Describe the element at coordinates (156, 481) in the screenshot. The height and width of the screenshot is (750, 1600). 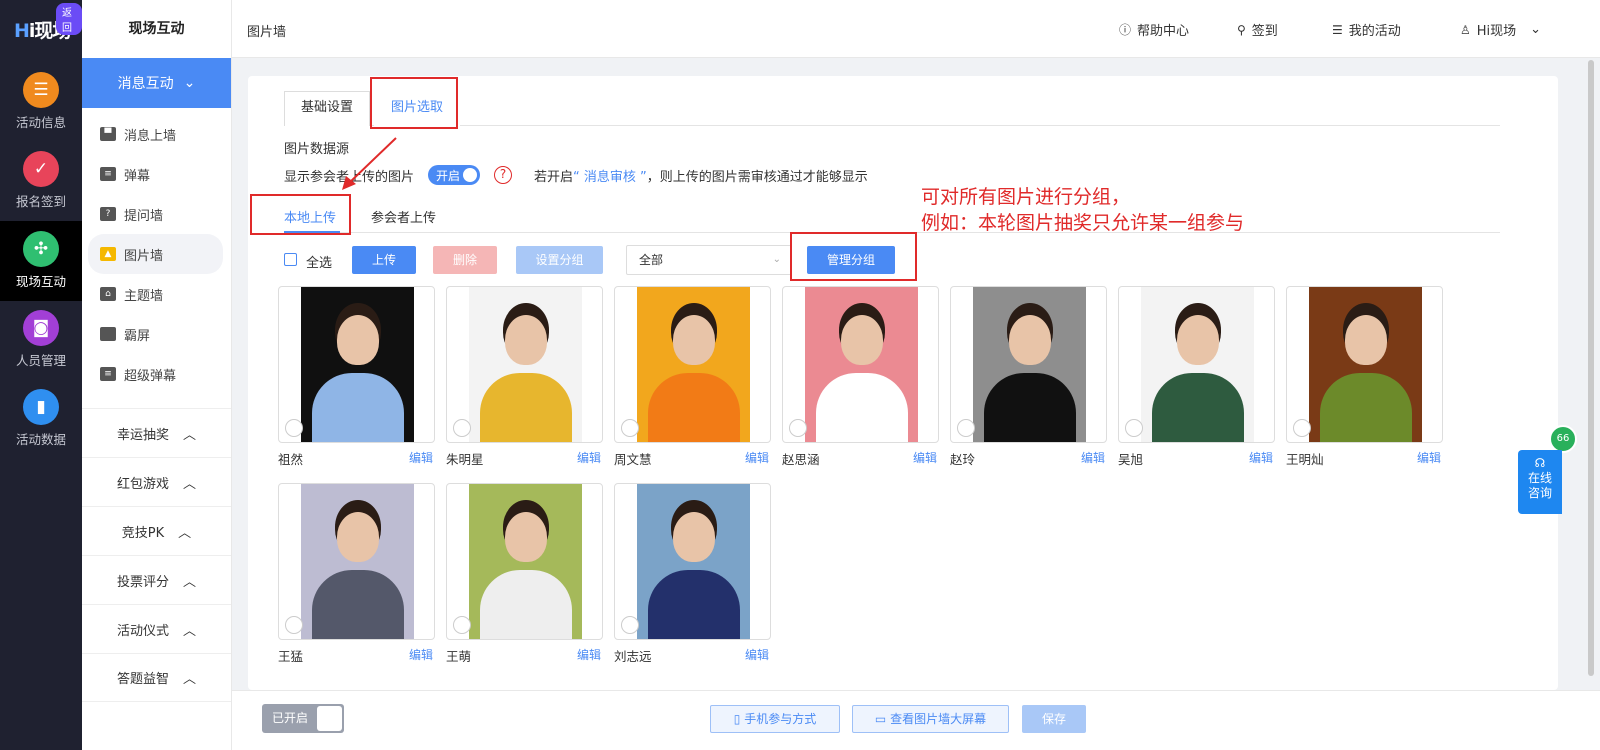
I see `nav-section-redpacket: 红包游戏 ︿` at that location.